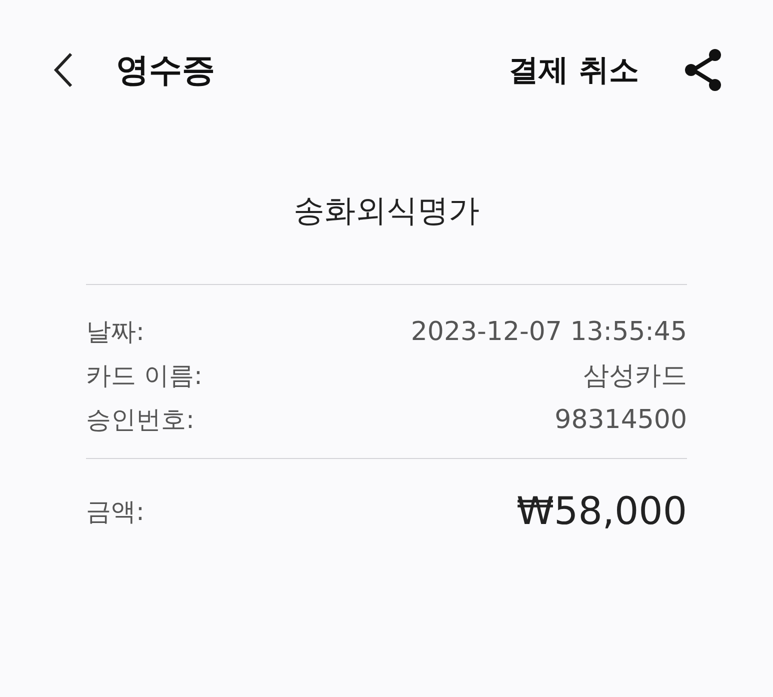 This screenshot has width=773, height=697. I want to click on detail-label: 카드 이름:, so click(144, 376).